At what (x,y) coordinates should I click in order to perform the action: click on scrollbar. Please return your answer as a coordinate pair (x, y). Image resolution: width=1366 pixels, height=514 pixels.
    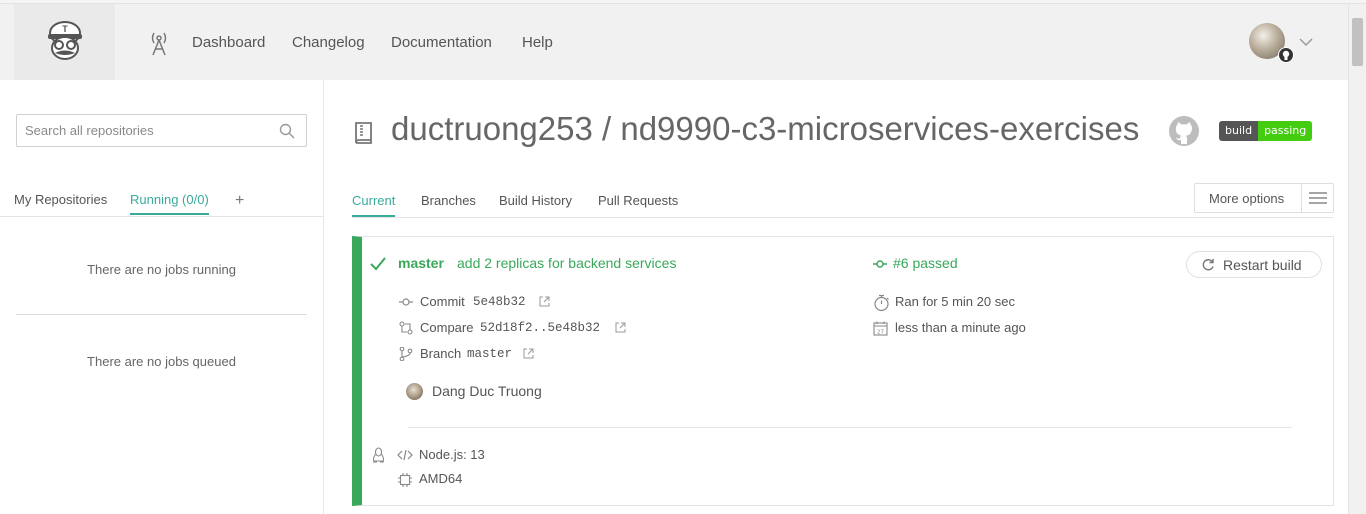
    Looking at the image, I should click on (1357, 259).